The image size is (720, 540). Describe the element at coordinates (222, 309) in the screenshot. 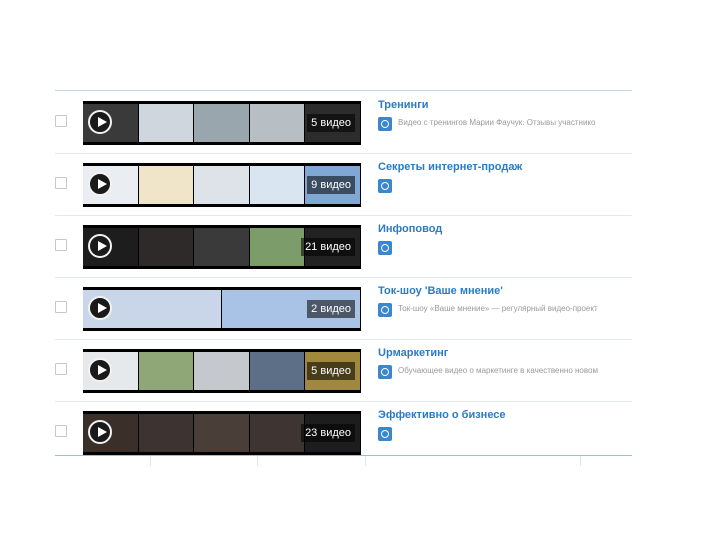

I see `playlist-thumbnail-strip: 2 видео` at that location.